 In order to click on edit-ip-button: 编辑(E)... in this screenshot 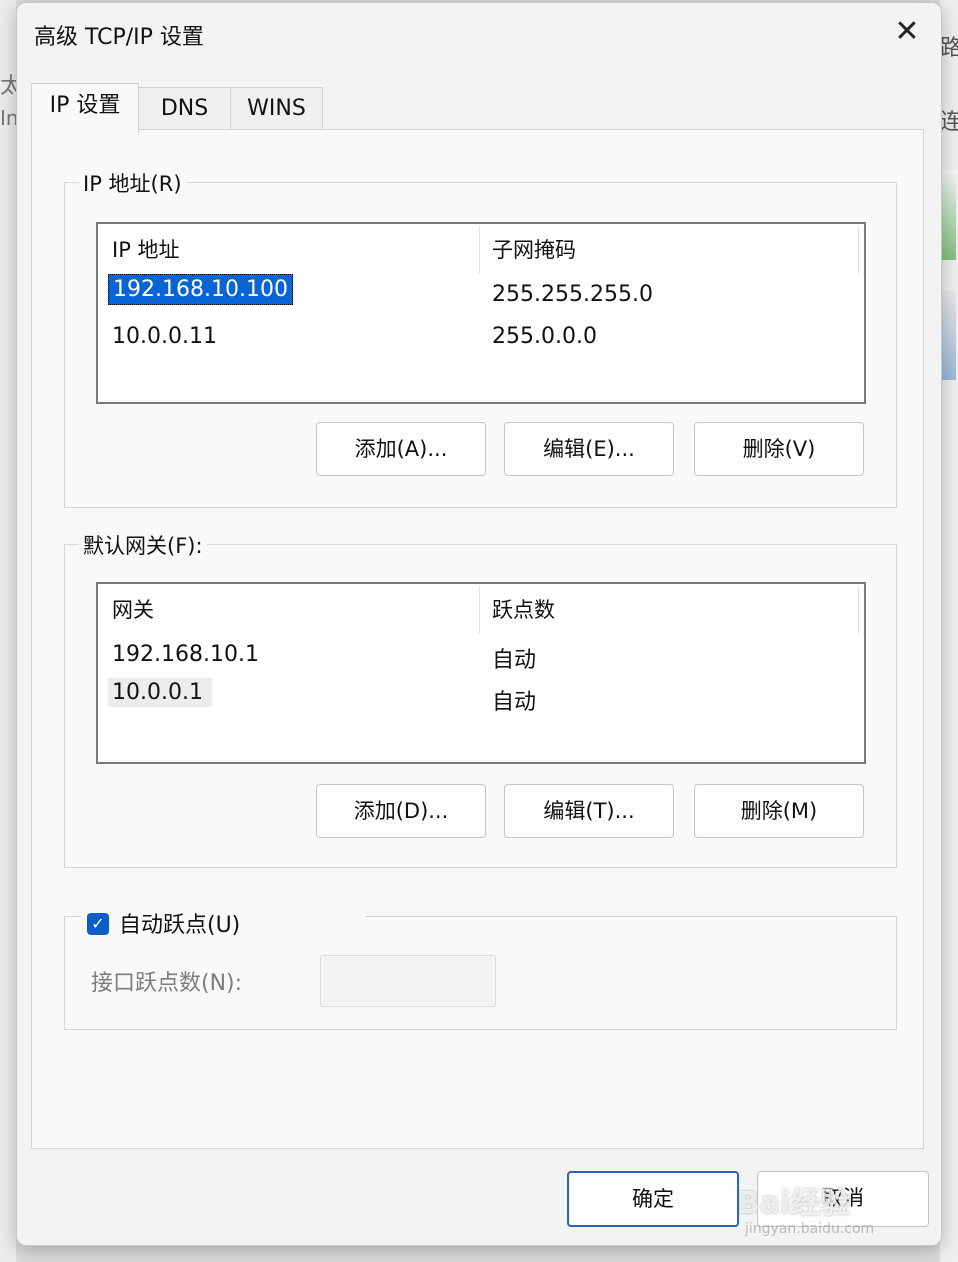, I will do `click(589, 449)`.